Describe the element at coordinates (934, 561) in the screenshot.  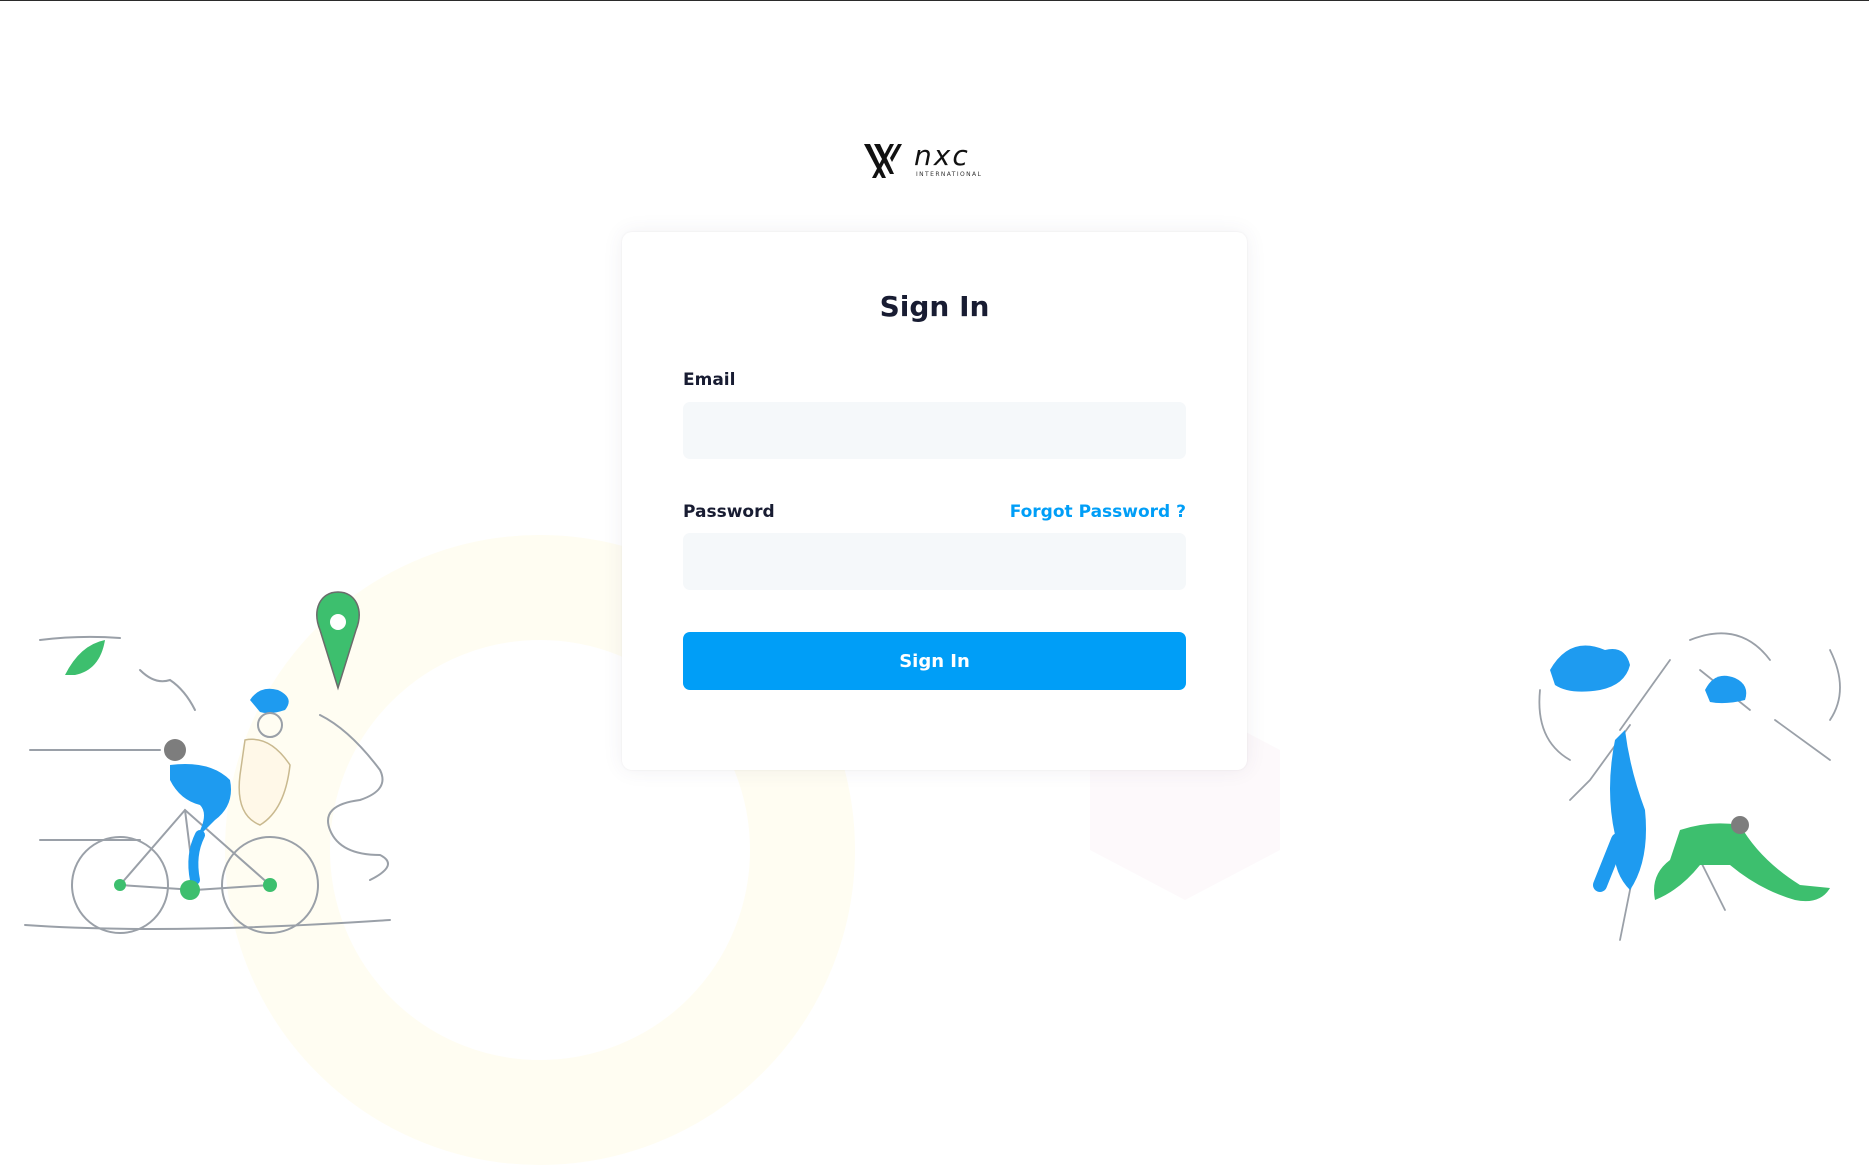
I see `password-field` at that location.